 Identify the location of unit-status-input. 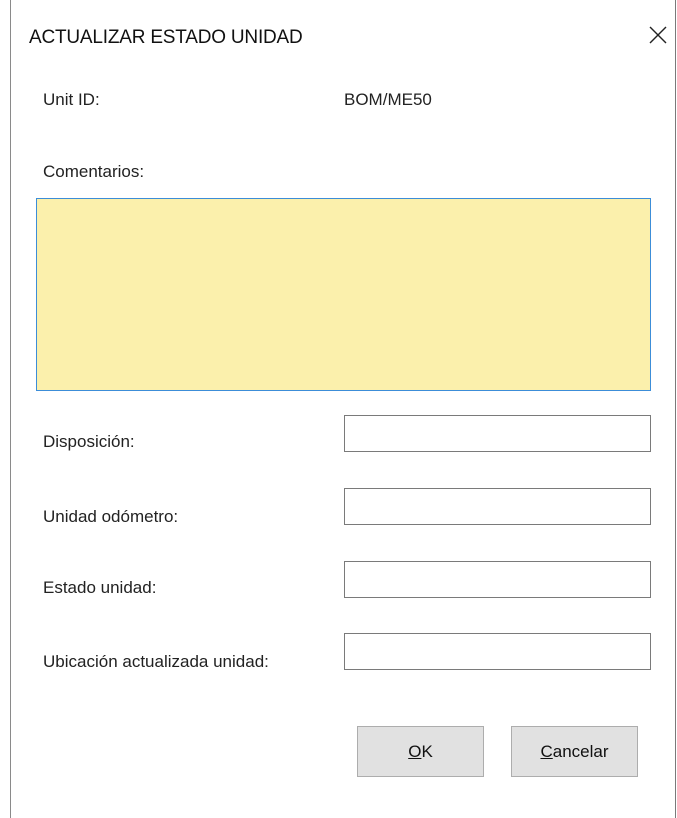
(497, 579).